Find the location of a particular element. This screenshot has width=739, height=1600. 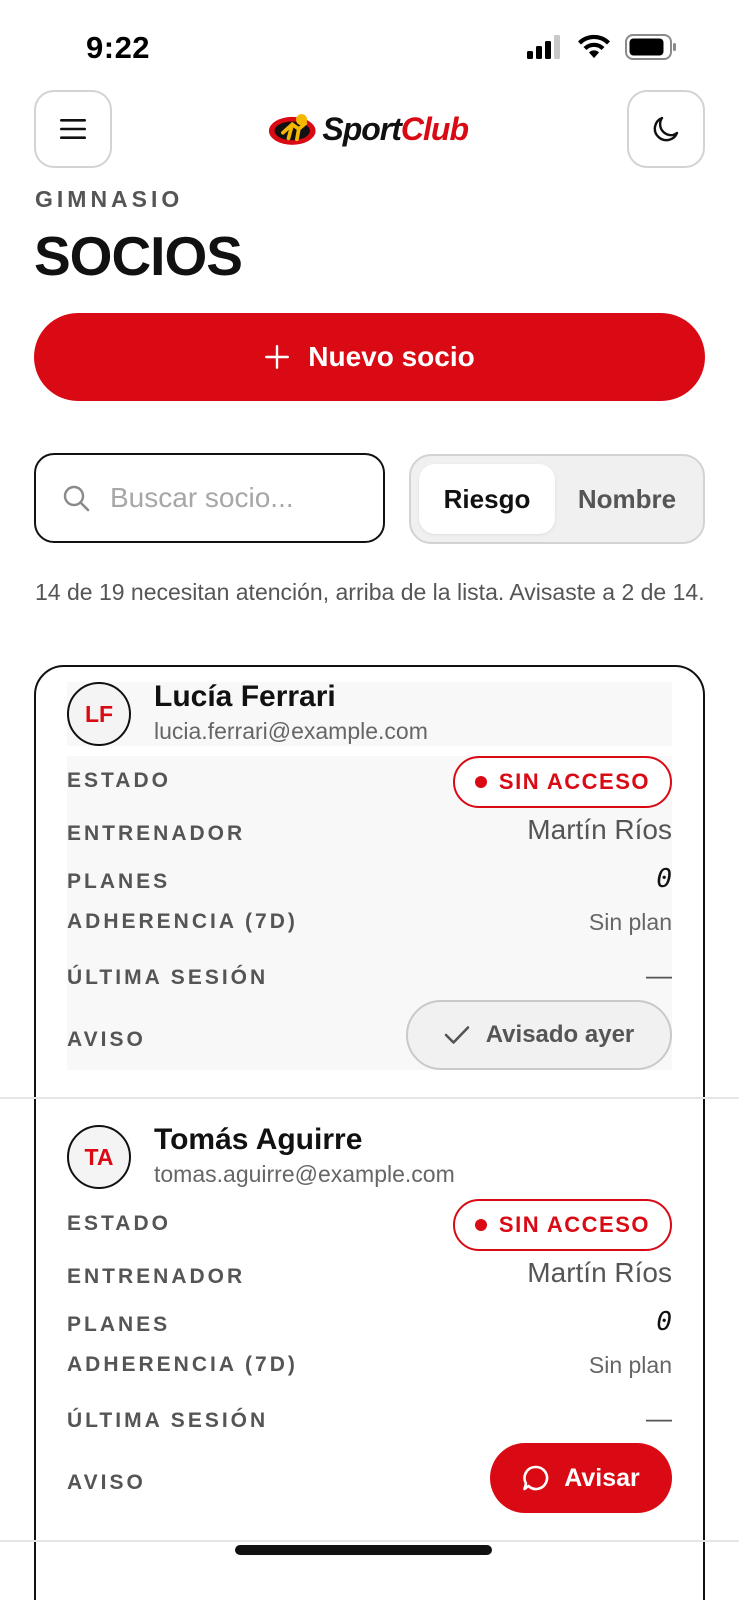

cellular-signal-icon is located at coordinates (543, 47).